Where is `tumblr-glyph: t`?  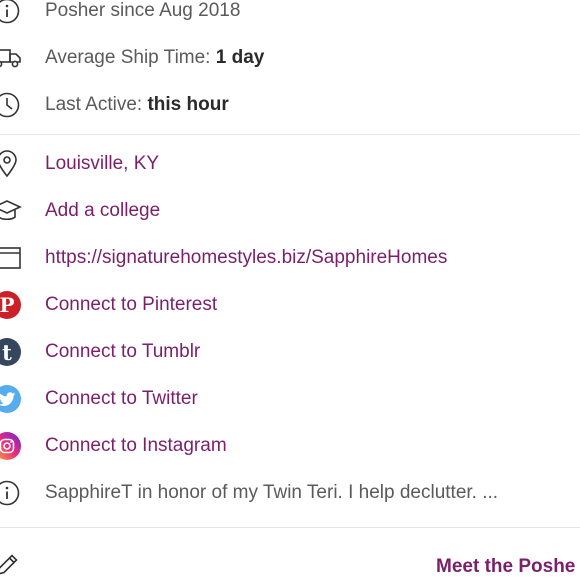 tumblr-glyph: t is located at coordinates (10, 352).